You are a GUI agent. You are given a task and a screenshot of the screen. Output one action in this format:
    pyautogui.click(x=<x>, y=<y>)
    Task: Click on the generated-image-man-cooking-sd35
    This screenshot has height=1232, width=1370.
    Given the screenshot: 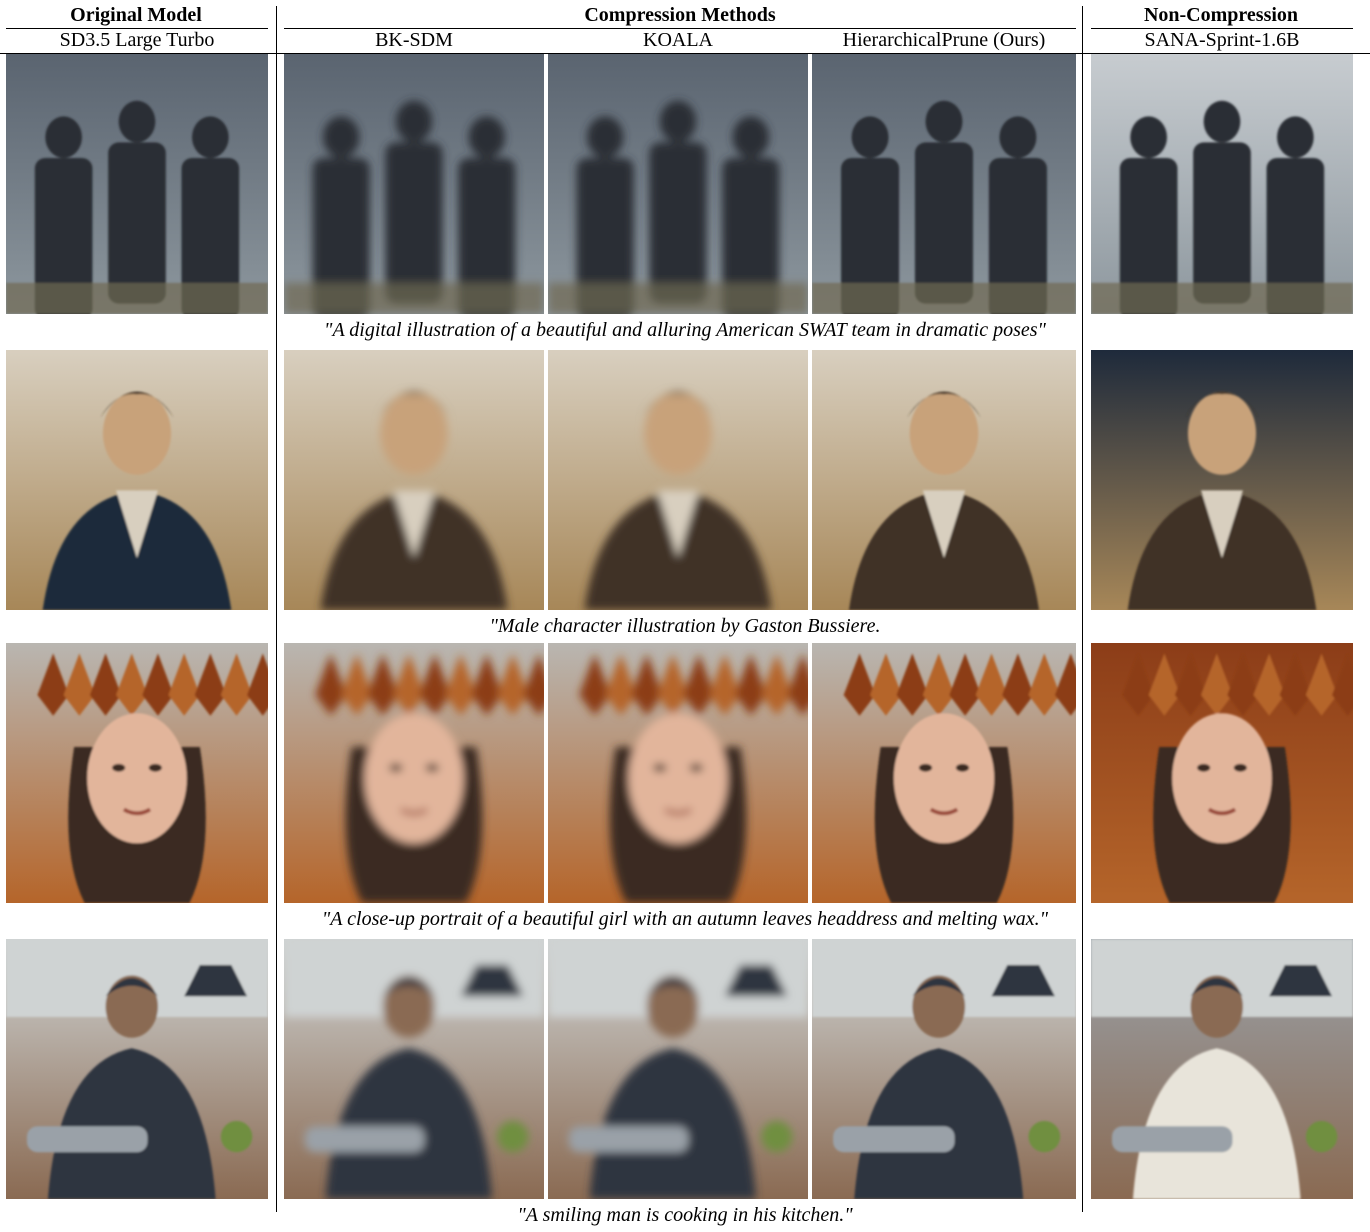 What is the action you would take?
    pyautogui.click(x=137, y=1069)
    